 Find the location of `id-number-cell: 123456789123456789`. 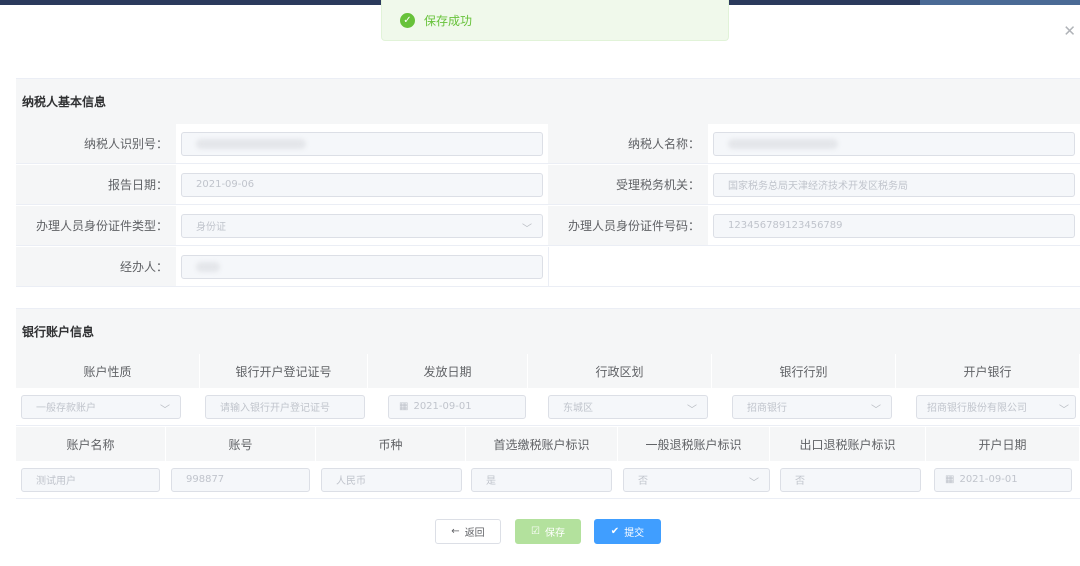

id-number-cell: 123456789123456789 is located at coordinates (894, 225).